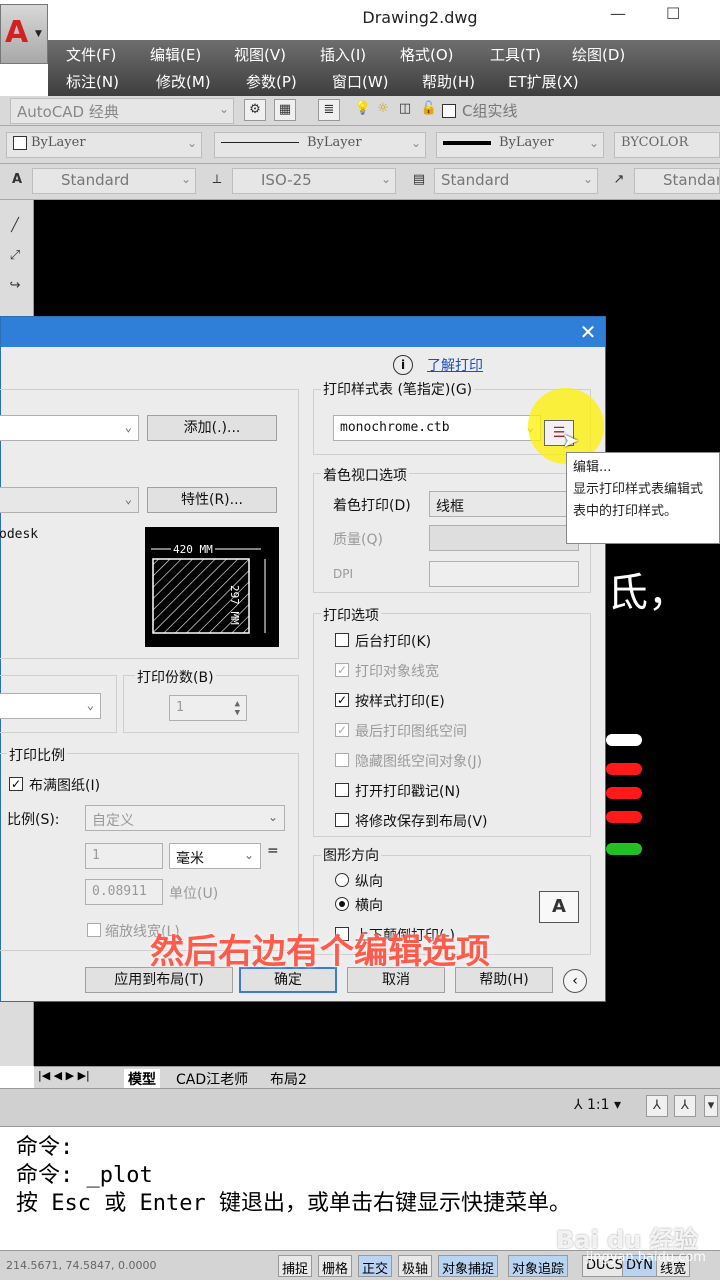 The image size is (720, 1280). I want to click on chevron-down-icon: ▾, so click(711, 1106).